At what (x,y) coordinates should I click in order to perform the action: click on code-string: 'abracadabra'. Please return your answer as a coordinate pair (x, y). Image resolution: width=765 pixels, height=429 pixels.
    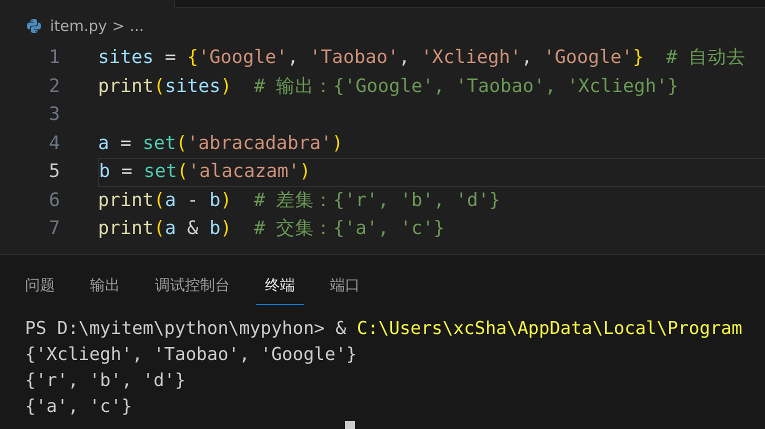
    Looking at the image, I should click on (259, 143).